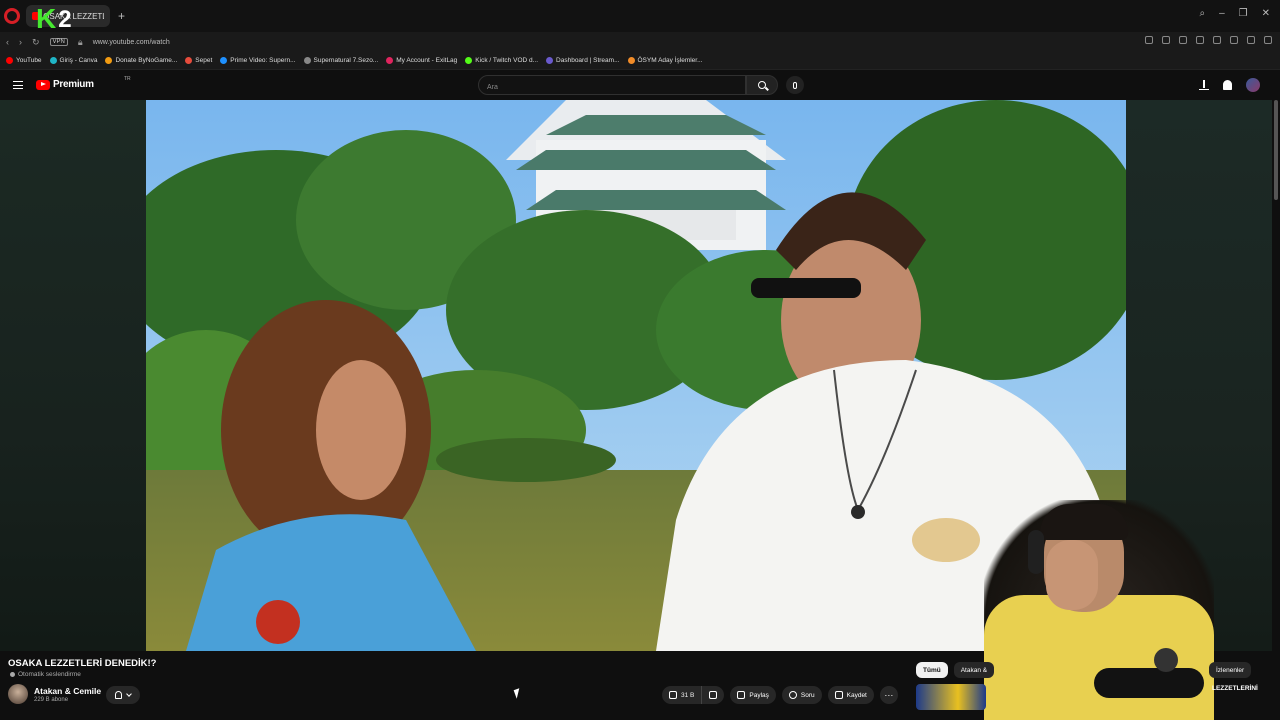  I want to click on more-actions-button: ···, so click(888, 695).